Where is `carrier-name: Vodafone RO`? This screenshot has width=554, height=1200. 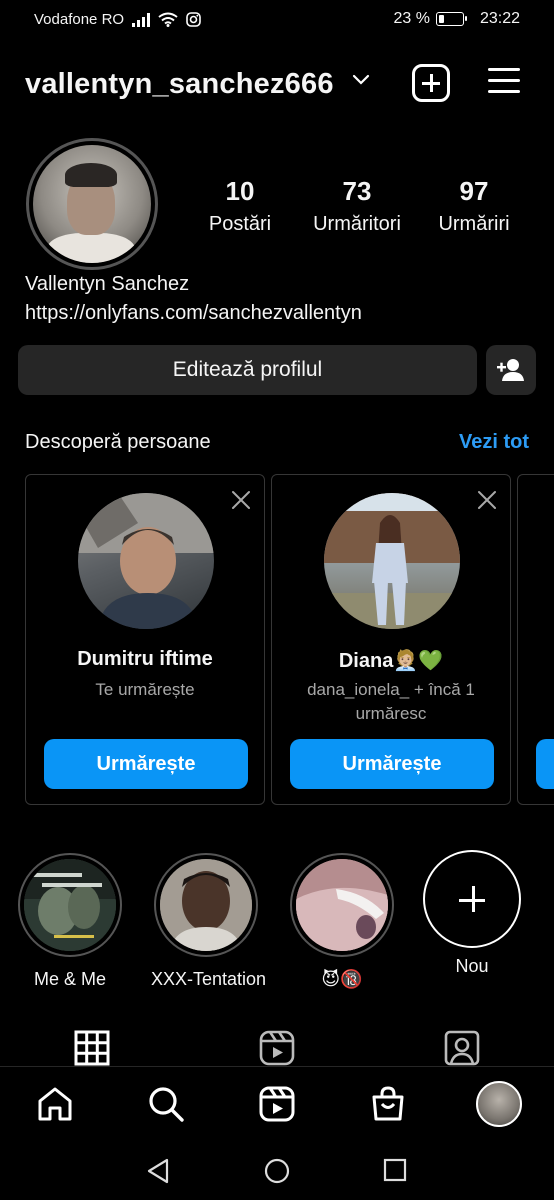 carrier-name: Vodafone RO is located at coordinates (79, 19).